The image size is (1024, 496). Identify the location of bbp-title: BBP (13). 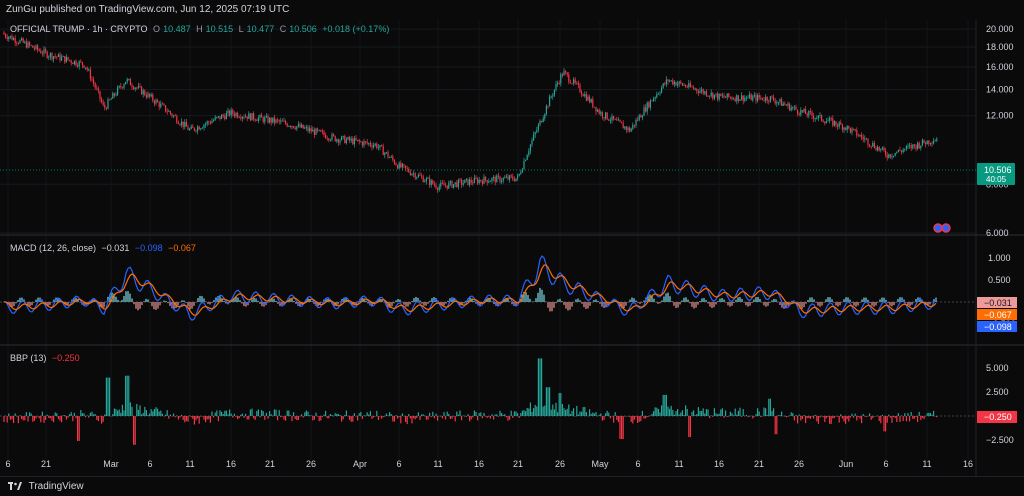
(28, 358).